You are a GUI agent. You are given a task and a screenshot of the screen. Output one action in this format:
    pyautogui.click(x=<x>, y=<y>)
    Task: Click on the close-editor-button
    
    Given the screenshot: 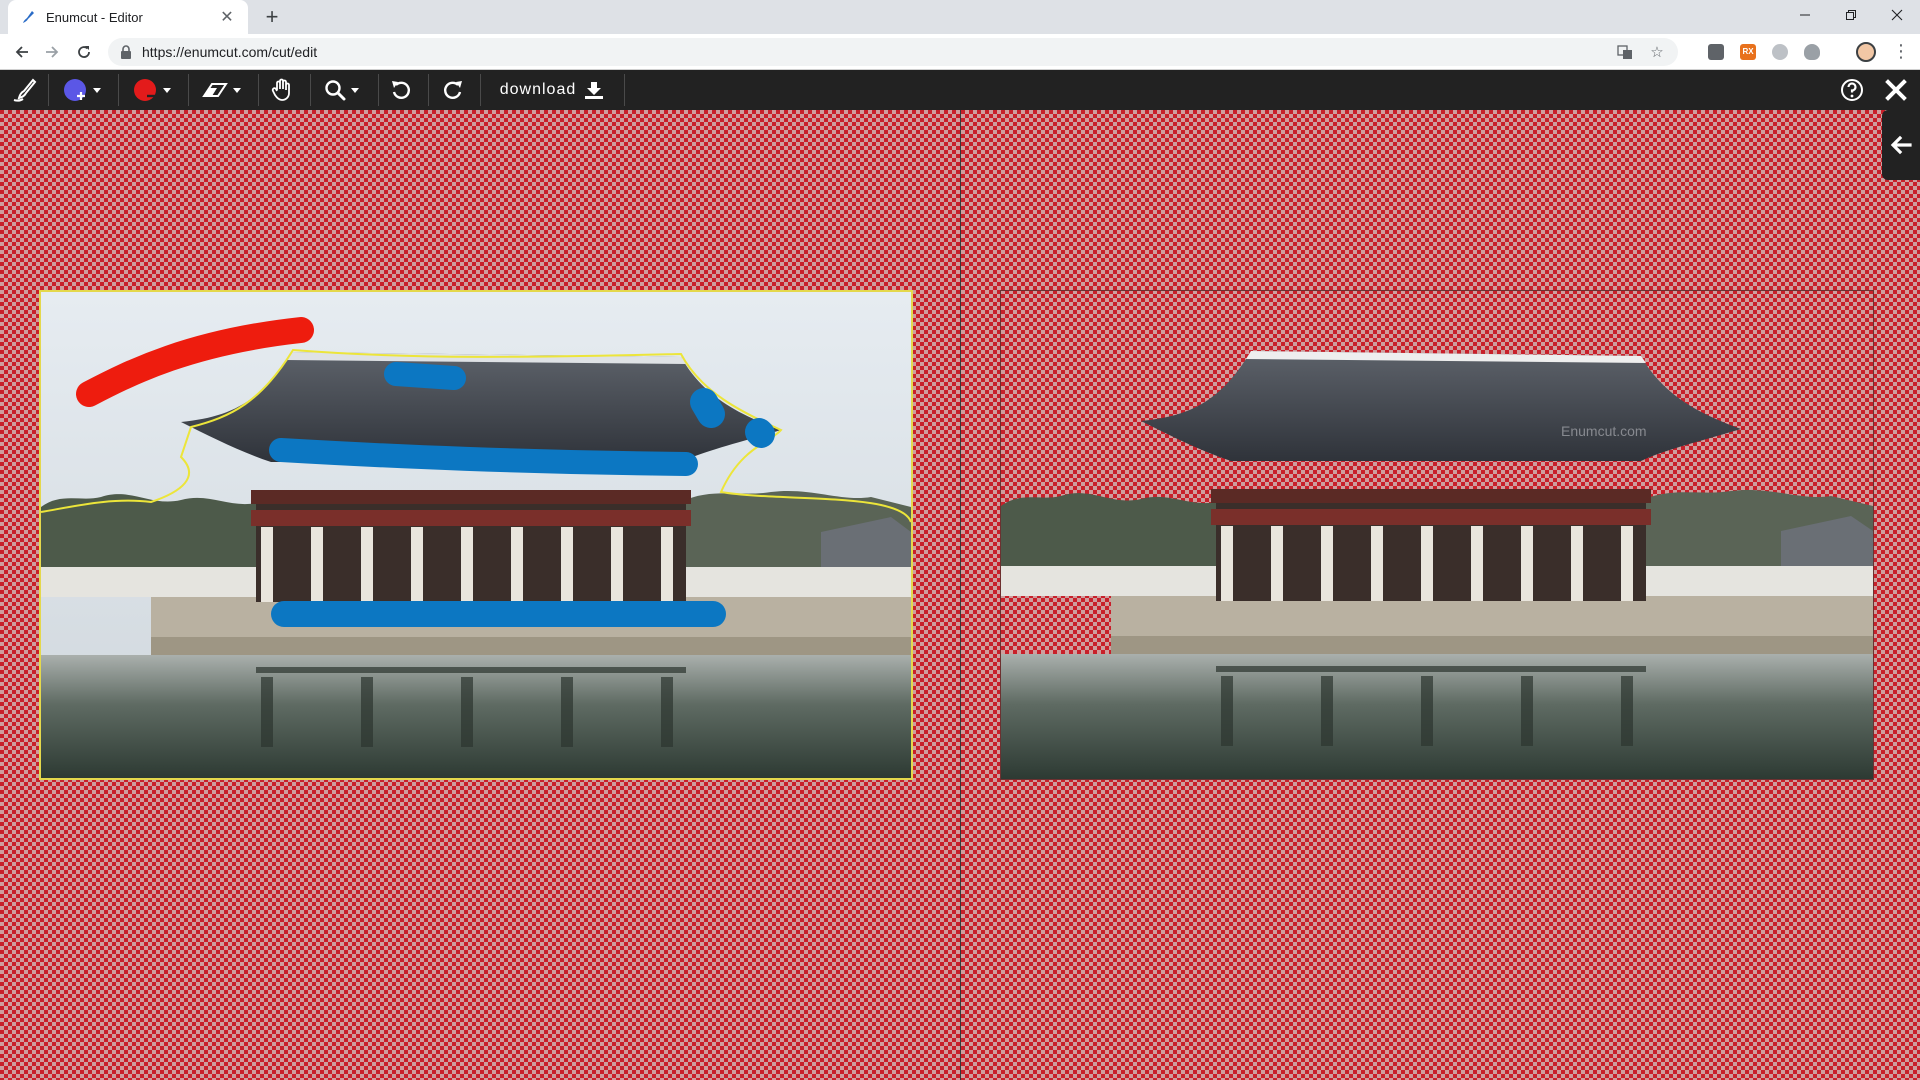 What is the action you would take?
    pyautogui.click(x=1896, y=90)
    